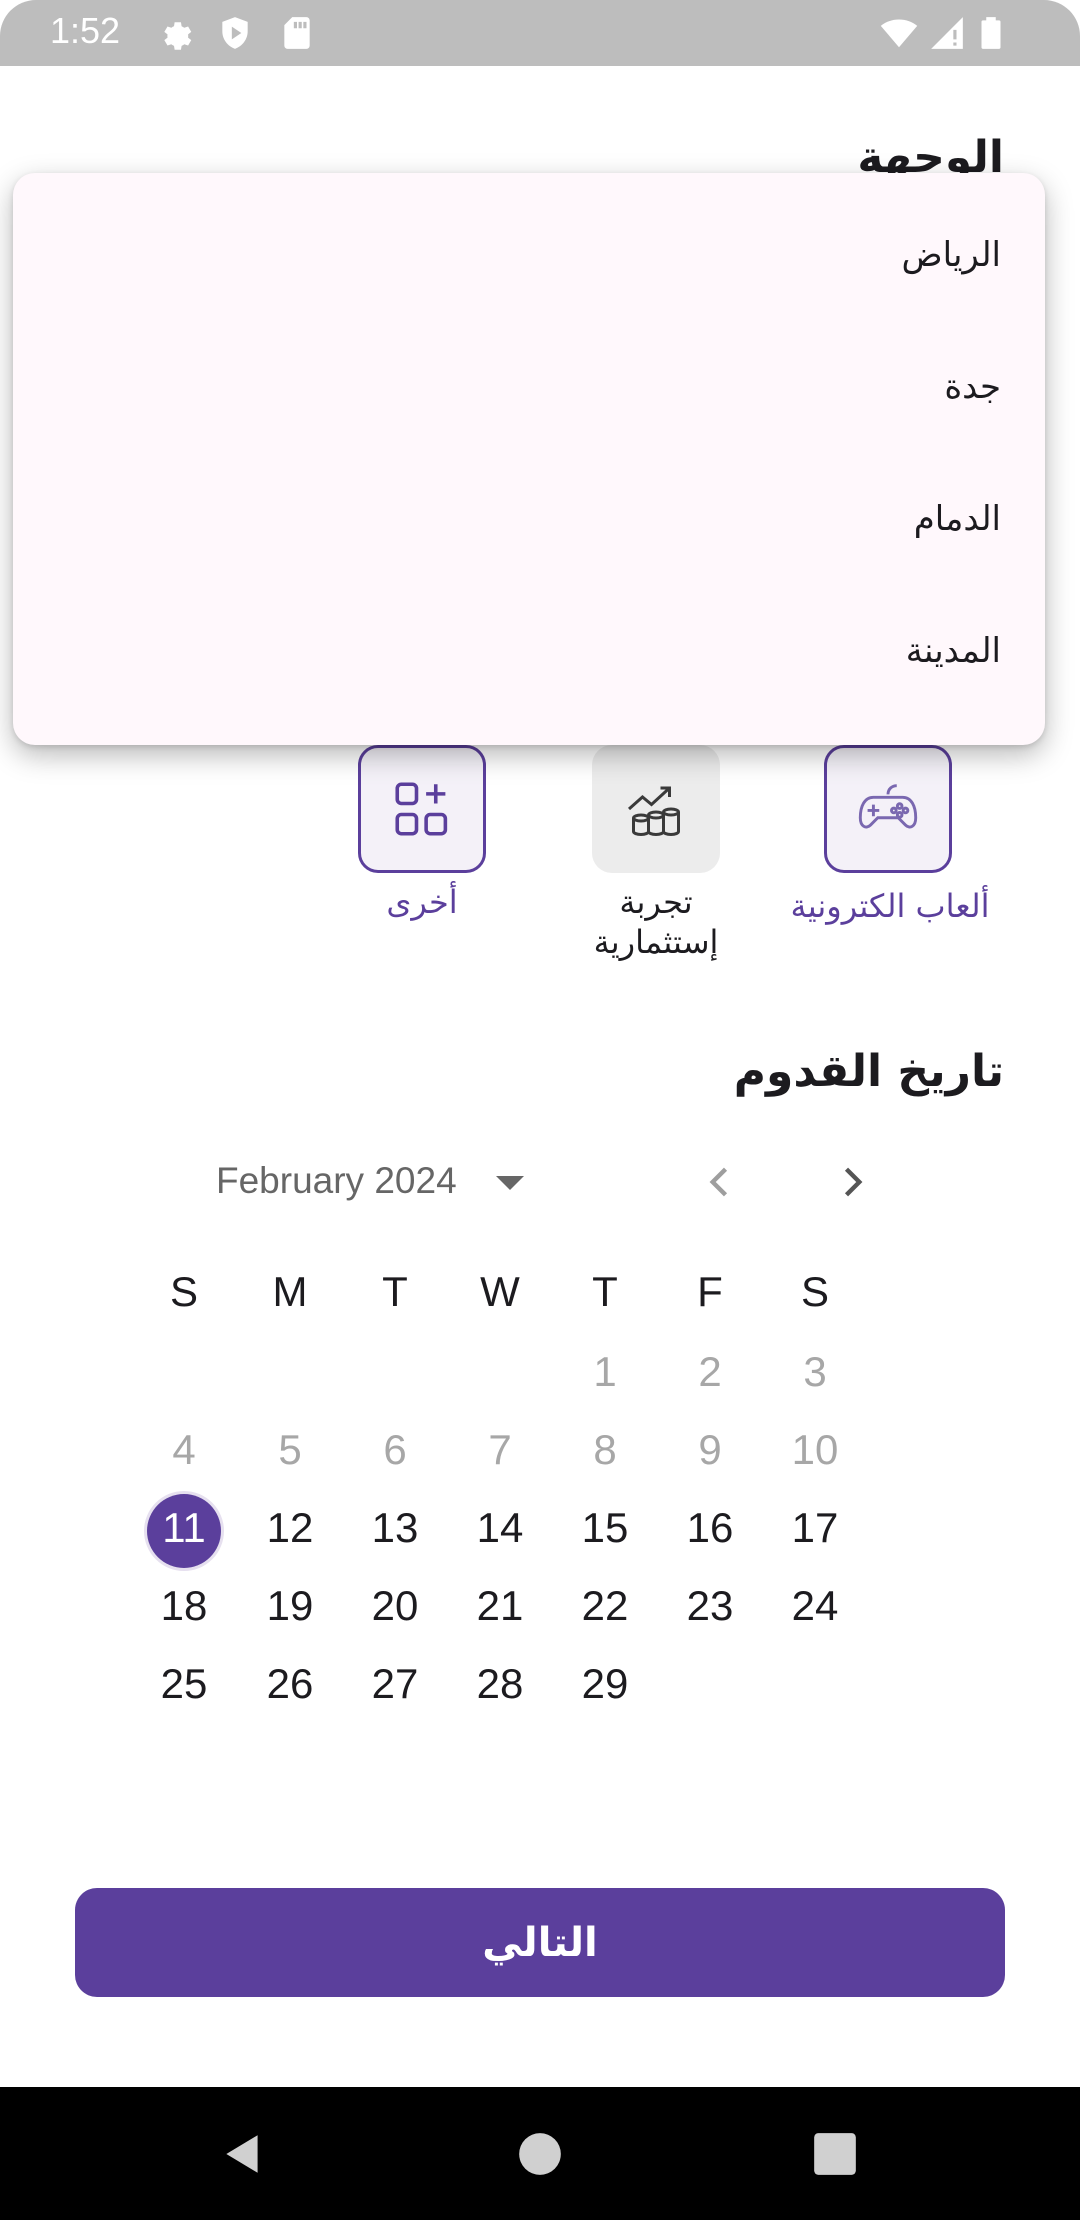 Image resolution: width=1080 pixels, height=2220 pixels. What do you see at coordinates (710, 1528) in the screenshot?
I see `calendar-day: 16` at bounding box center [710, 1528].